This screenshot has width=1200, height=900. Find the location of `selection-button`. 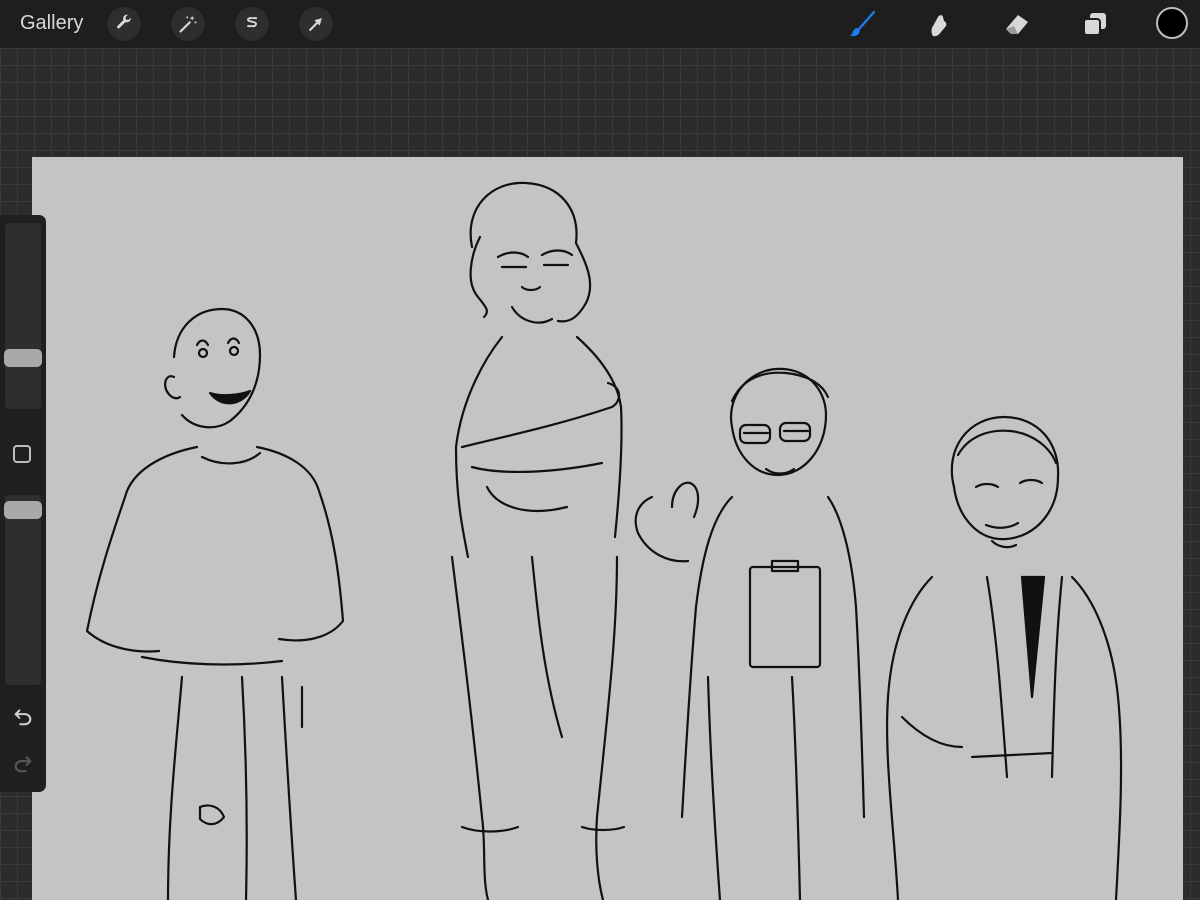

selection-button is located at coordinates (252, 24).